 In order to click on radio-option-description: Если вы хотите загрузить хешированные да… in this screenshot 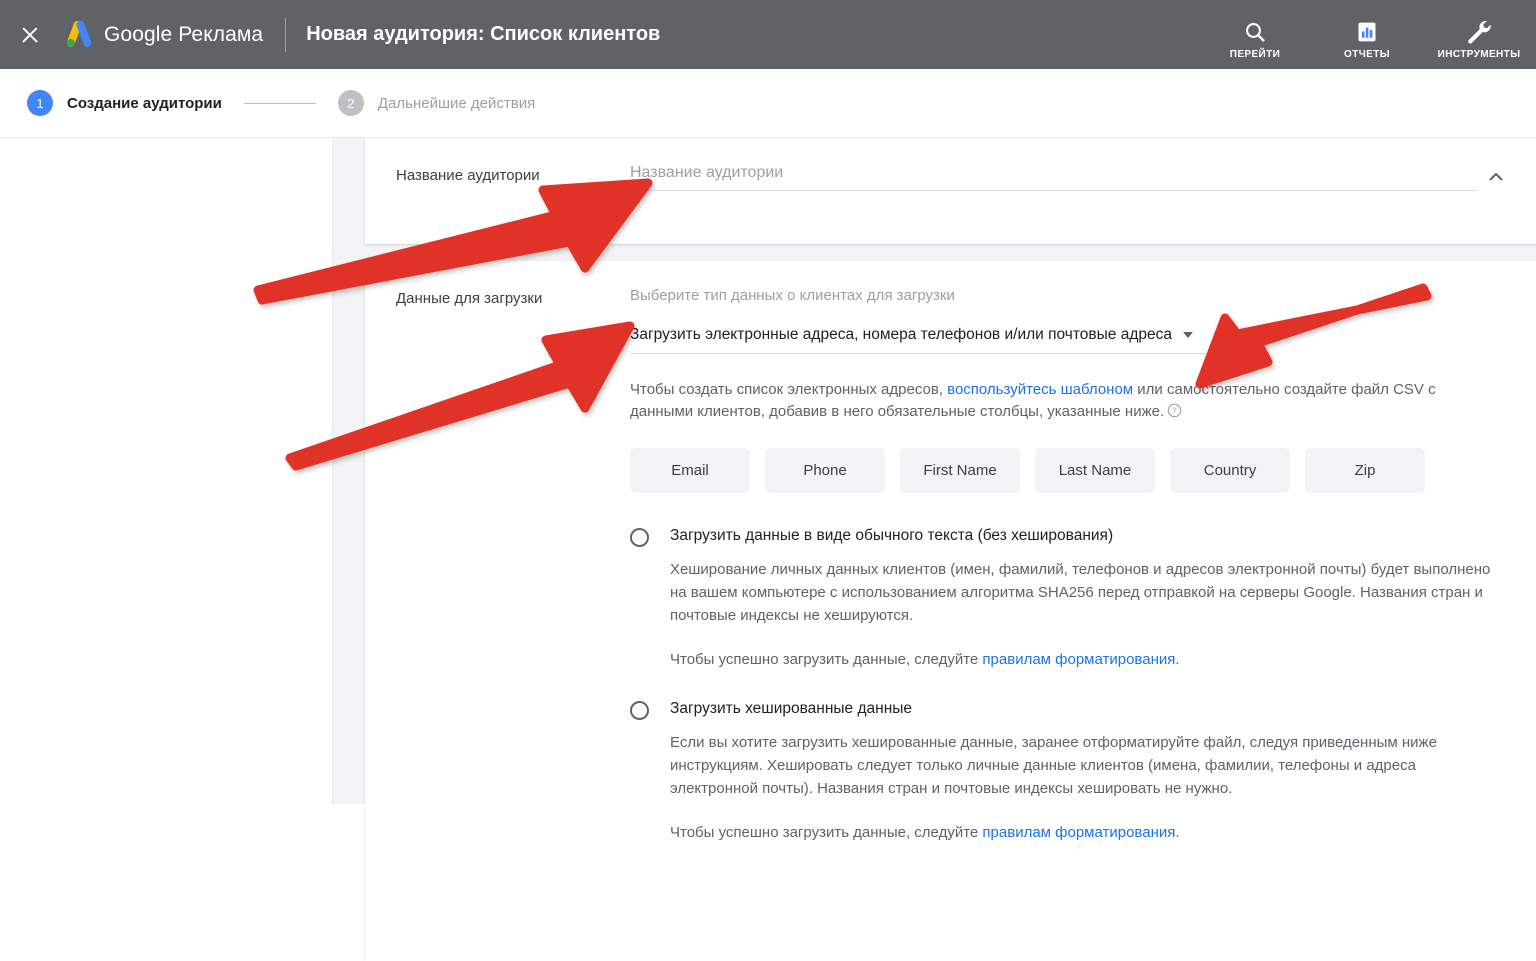, I will do `click(1053, 765)`.